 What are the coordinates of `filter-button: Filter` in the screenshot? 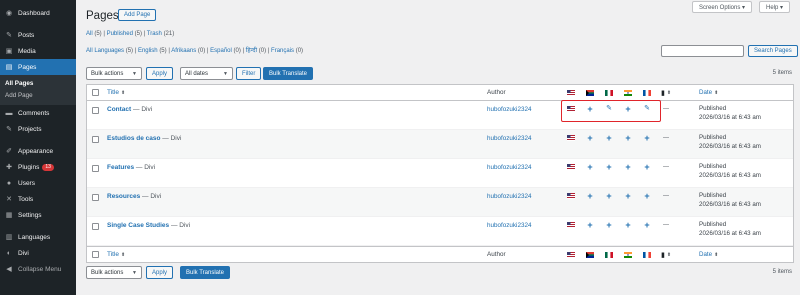 It's located at (249, 73).